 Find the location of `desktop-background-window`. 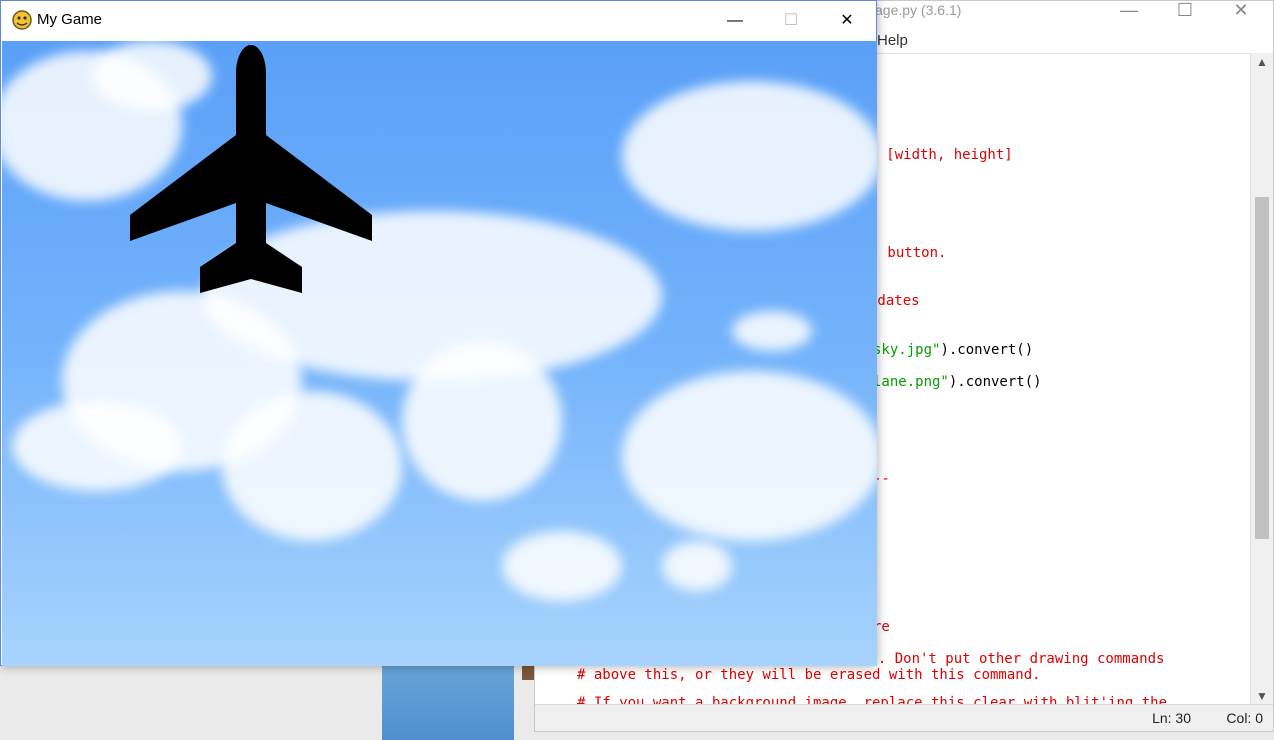

desktop-background-window is located at coordinates (448, 700).